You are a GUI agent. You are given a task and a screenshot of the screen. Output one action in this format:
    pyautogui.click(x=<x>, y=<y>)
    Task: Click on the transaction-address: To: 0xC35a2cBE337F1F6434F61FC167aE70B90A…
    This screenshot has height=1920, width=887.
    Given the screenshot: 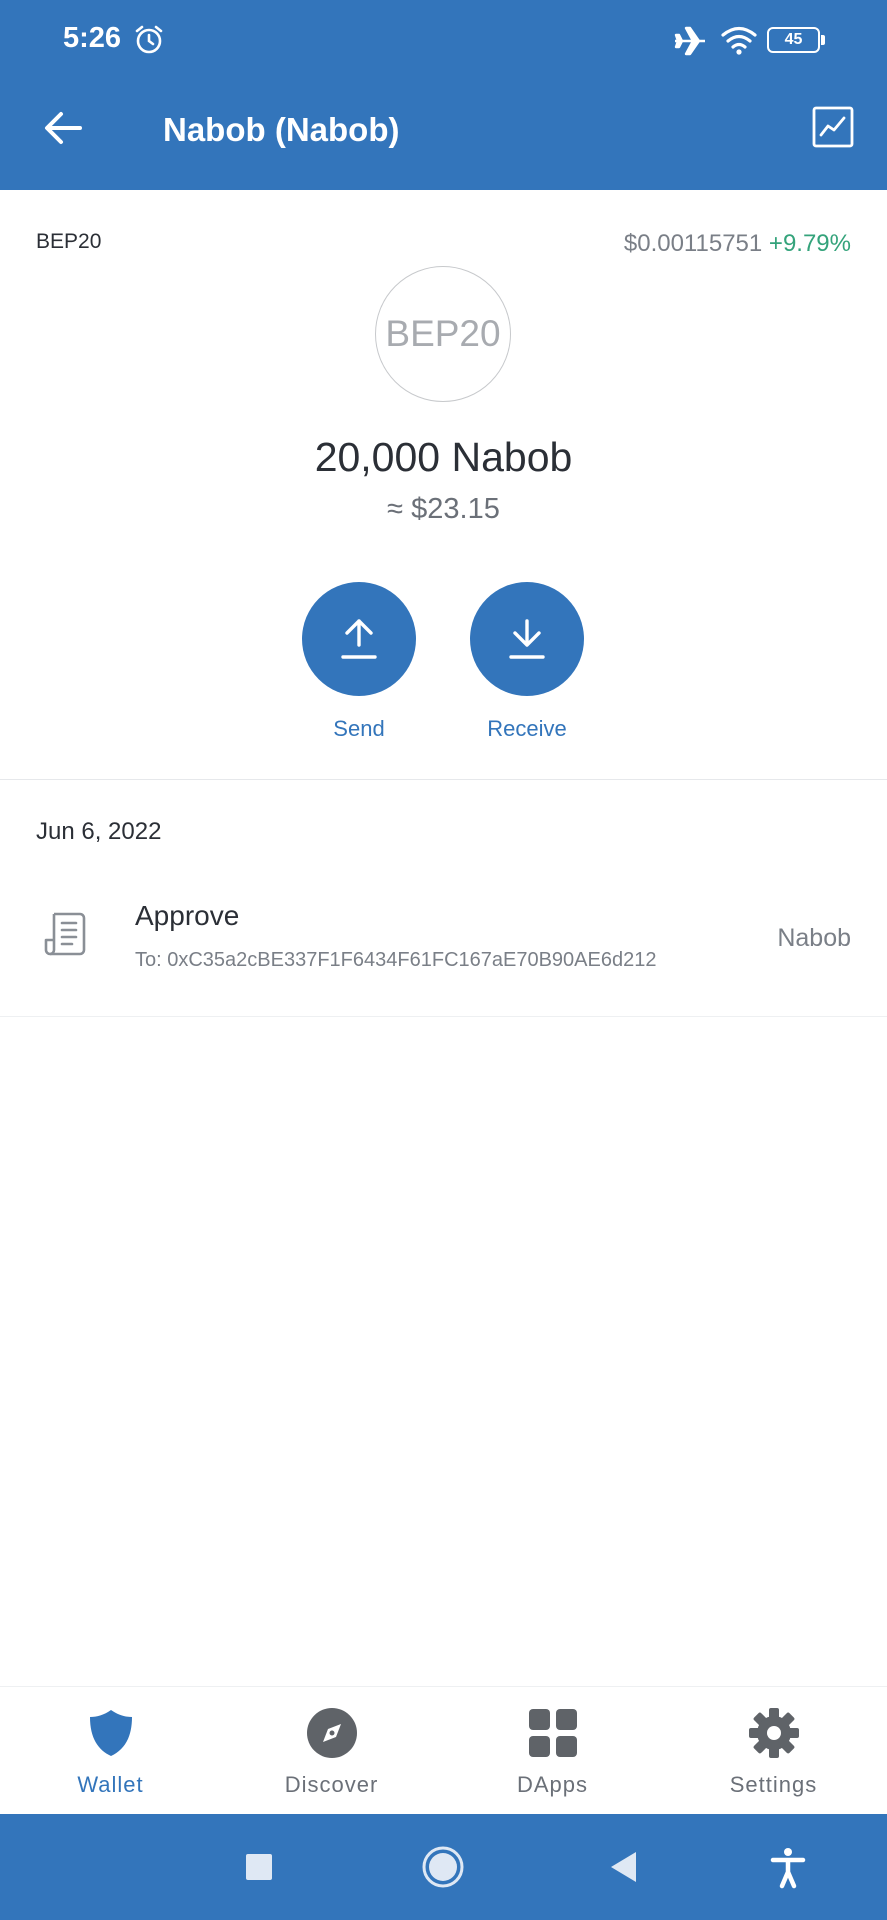 What is the action you would take?
    pyautogui.click(x=396, y=960)
    